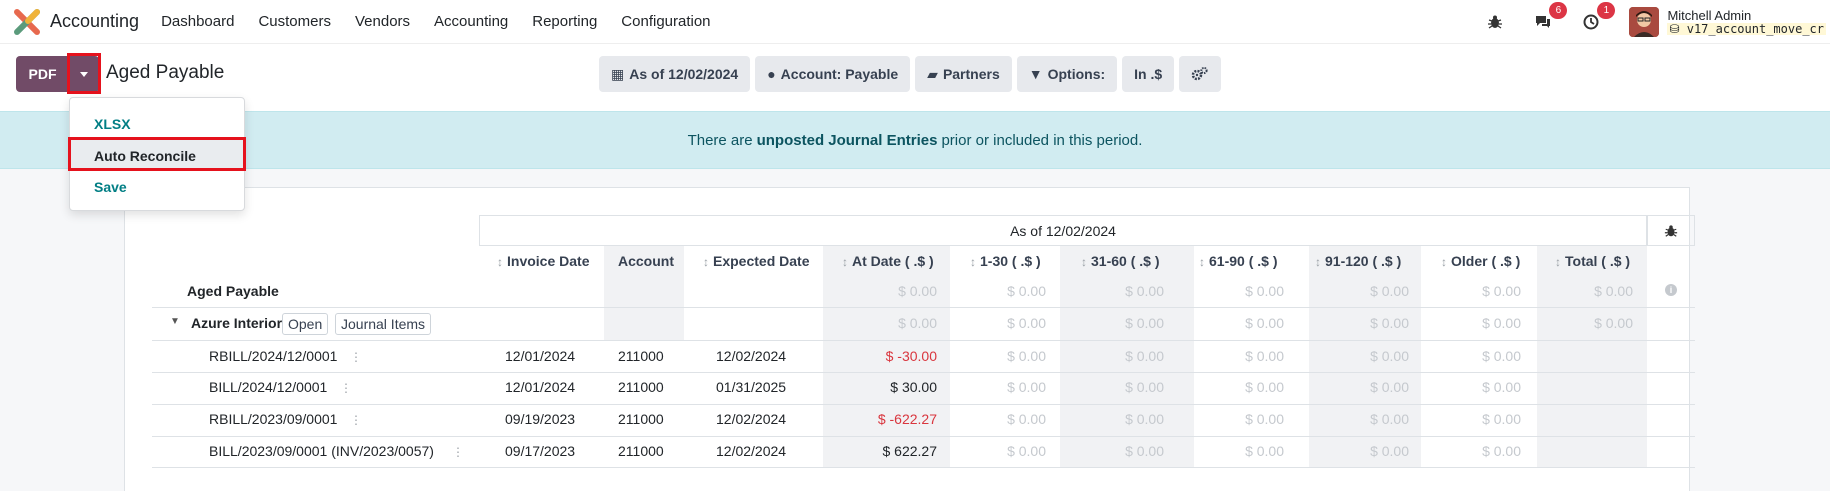 This screenshot has width=1830, height=491. I want to click on user-avatar, so click(1644, 22).